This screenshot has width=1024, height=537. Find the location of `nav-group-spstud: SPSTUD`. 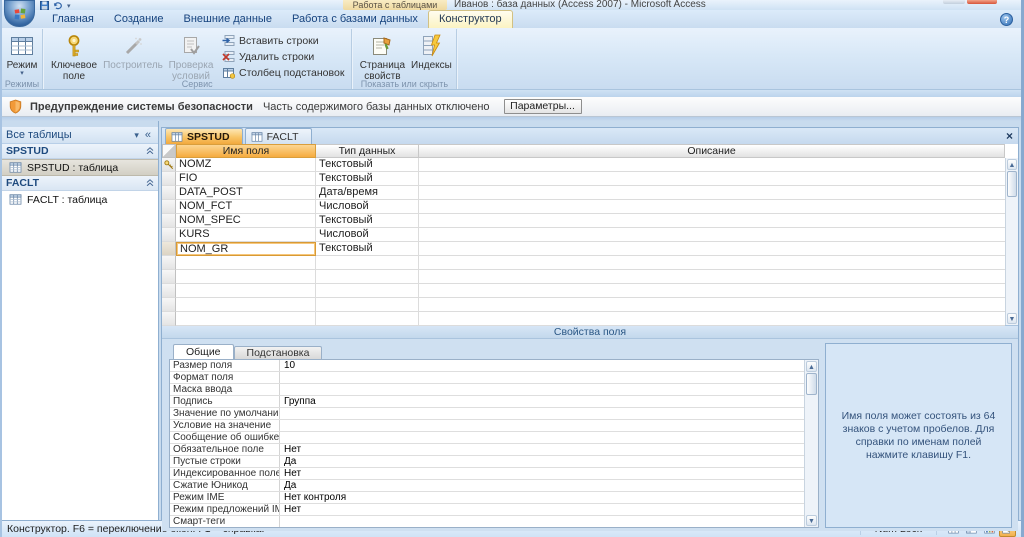

nav-group-spstud: SPSTUD is located at coordinates (80, 151).